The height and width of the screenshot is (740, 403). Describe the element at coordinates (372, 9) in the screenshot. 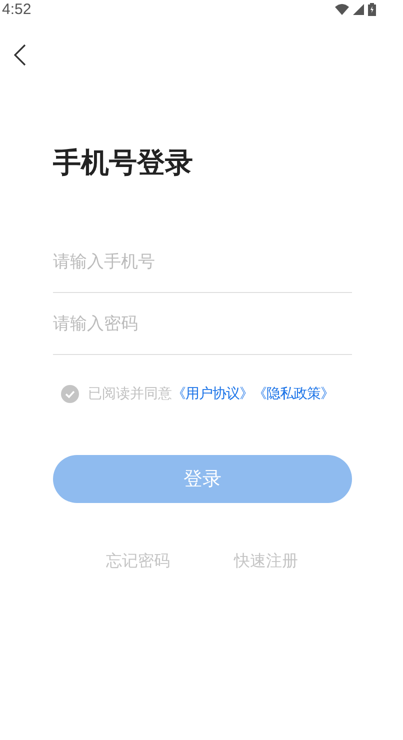

I see `battery-icon` at that location.